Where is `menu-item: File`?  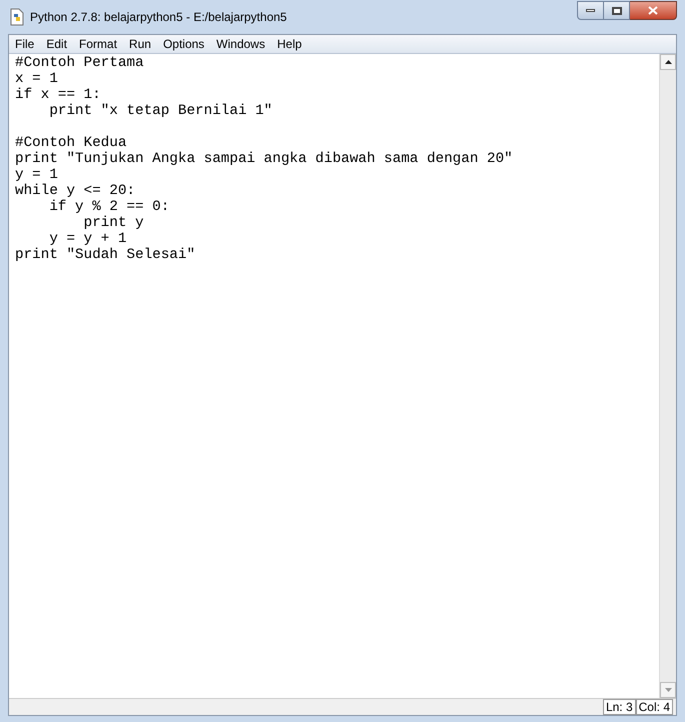
menu-item: File is located at coordinates (24, 44).